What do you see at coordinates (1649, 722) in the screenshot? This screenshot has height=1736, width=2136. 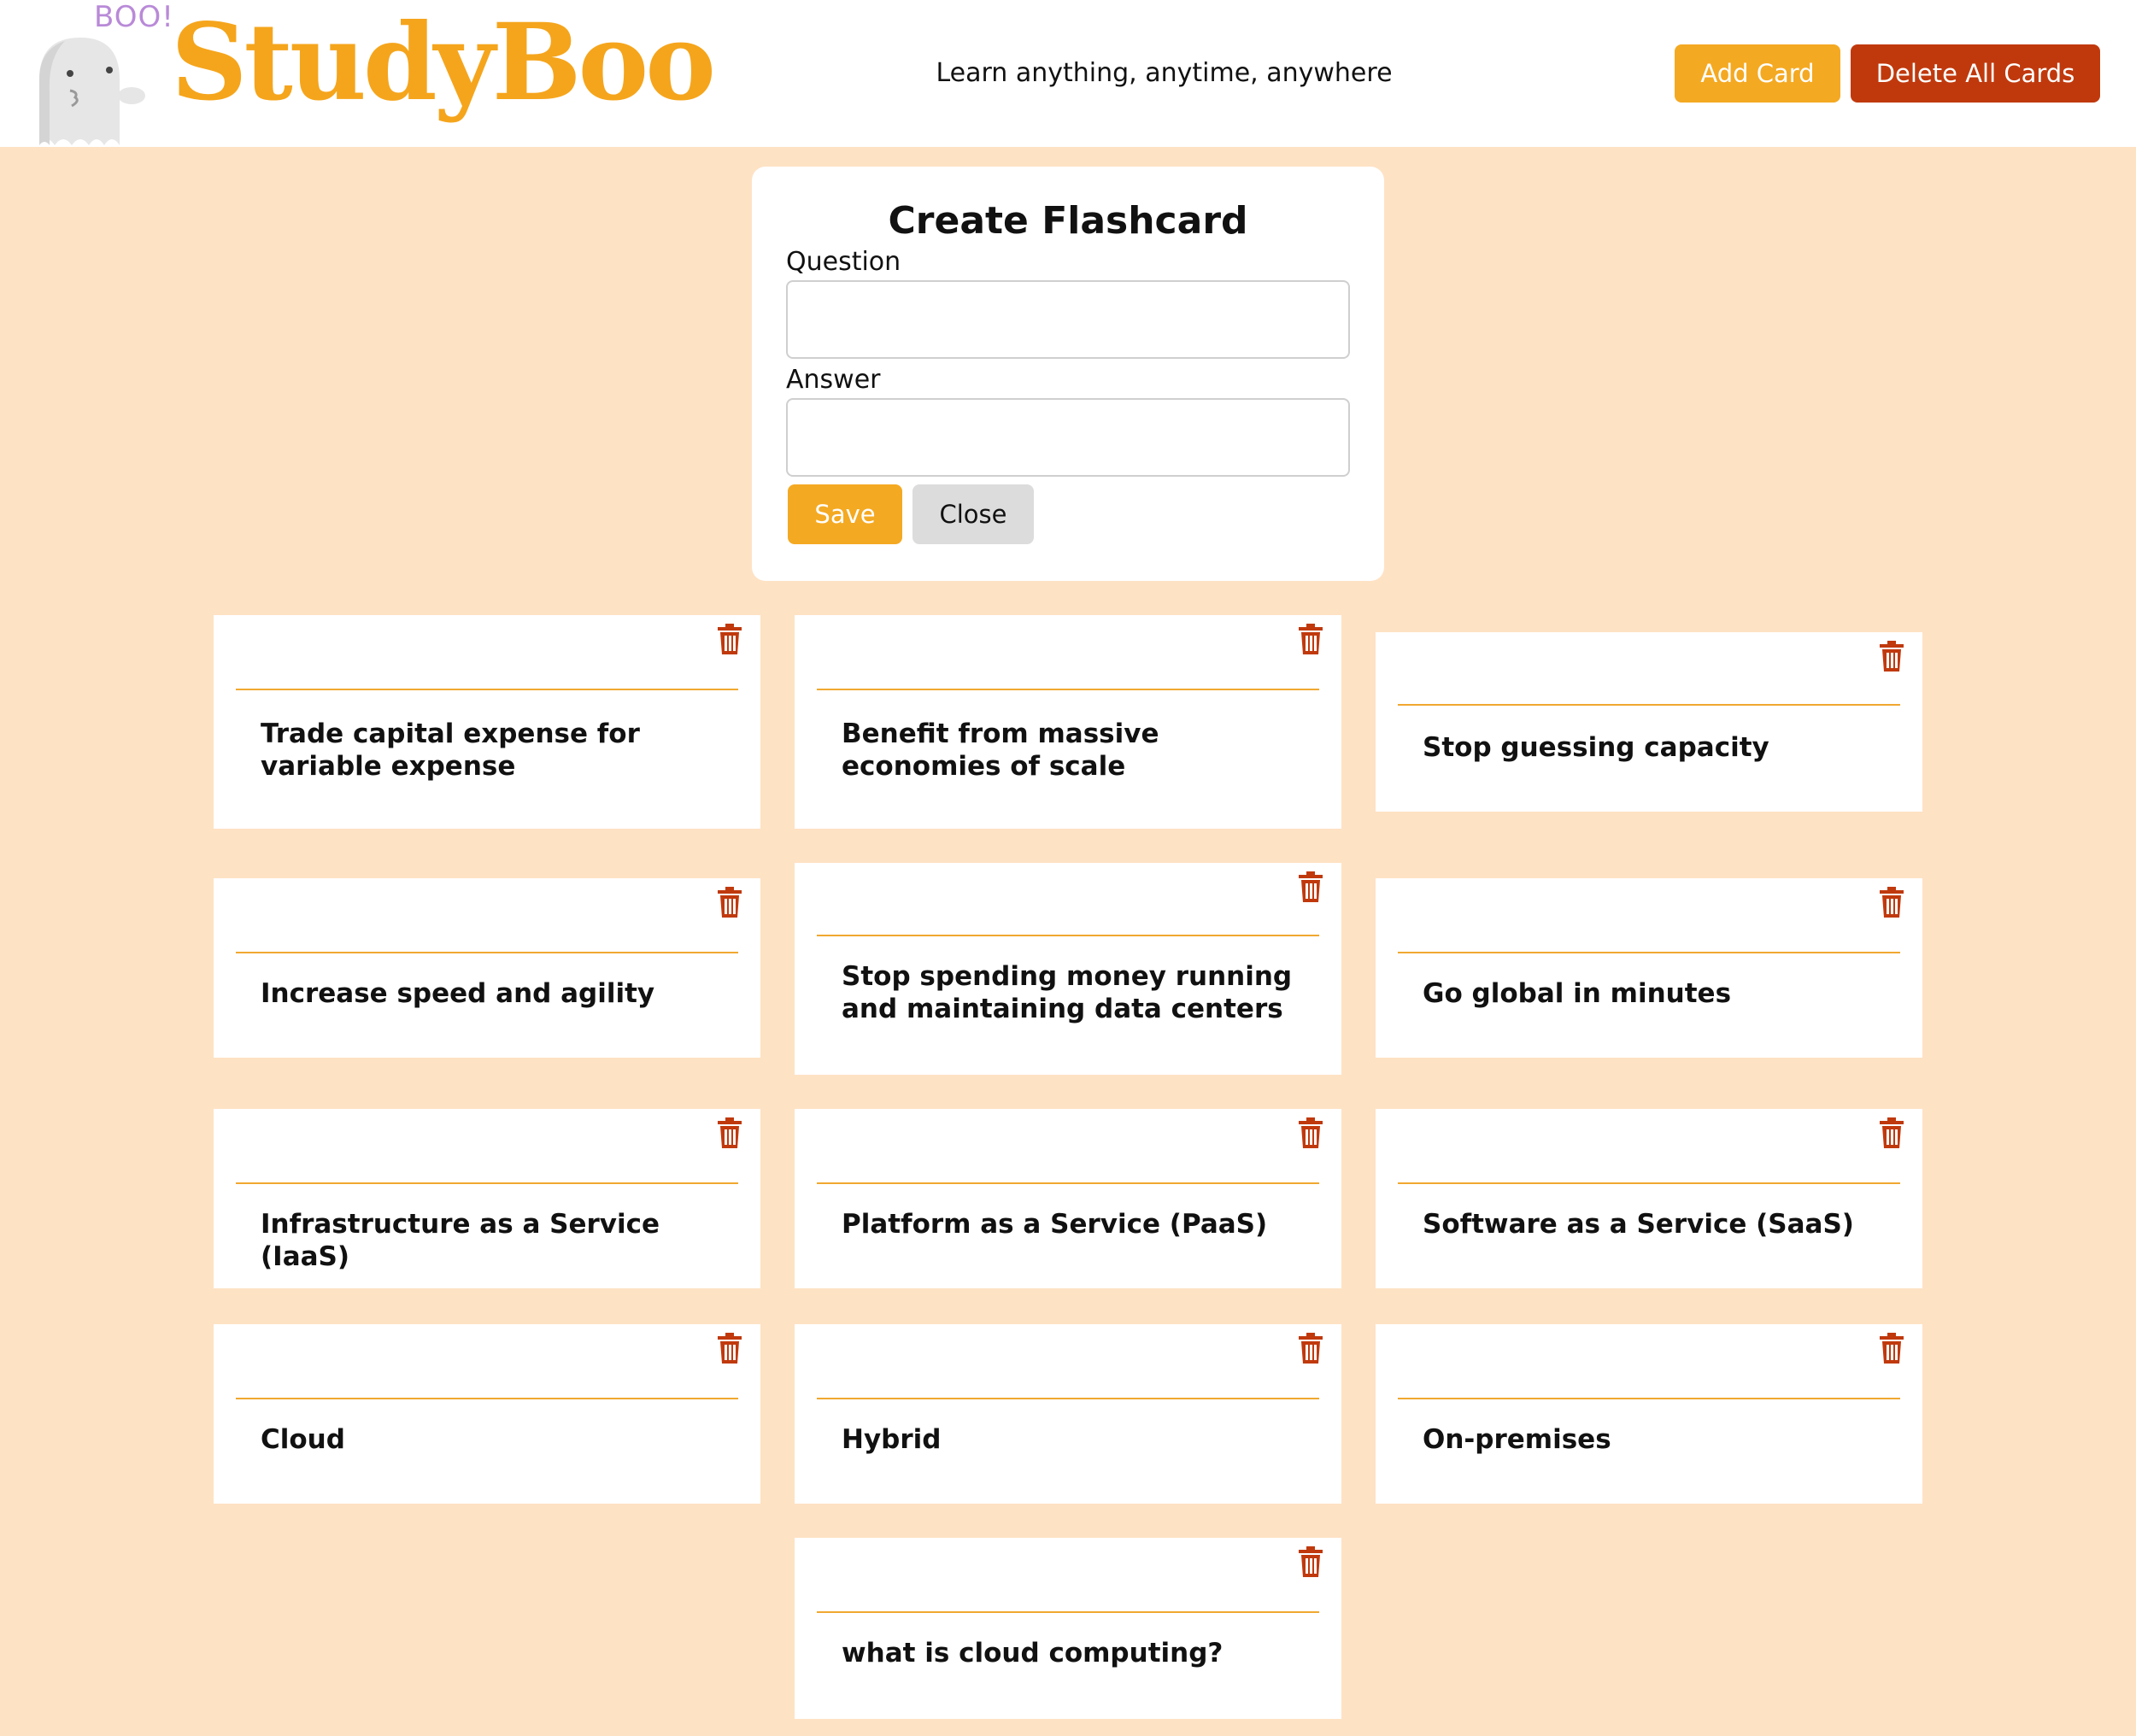 I see `flashcard: Stop guessing capacity` at bounding box center [1649, 722].